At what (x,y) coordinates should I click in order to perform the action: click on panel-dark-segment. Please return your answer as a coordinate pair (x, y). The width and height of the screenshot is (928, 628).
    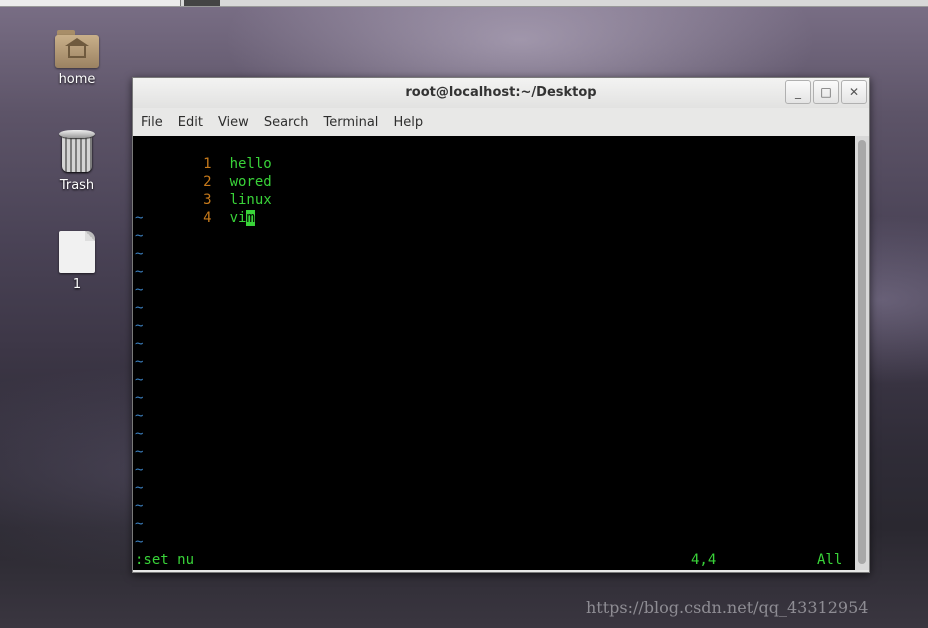
    Looking at the image, I should click on (202, 3).